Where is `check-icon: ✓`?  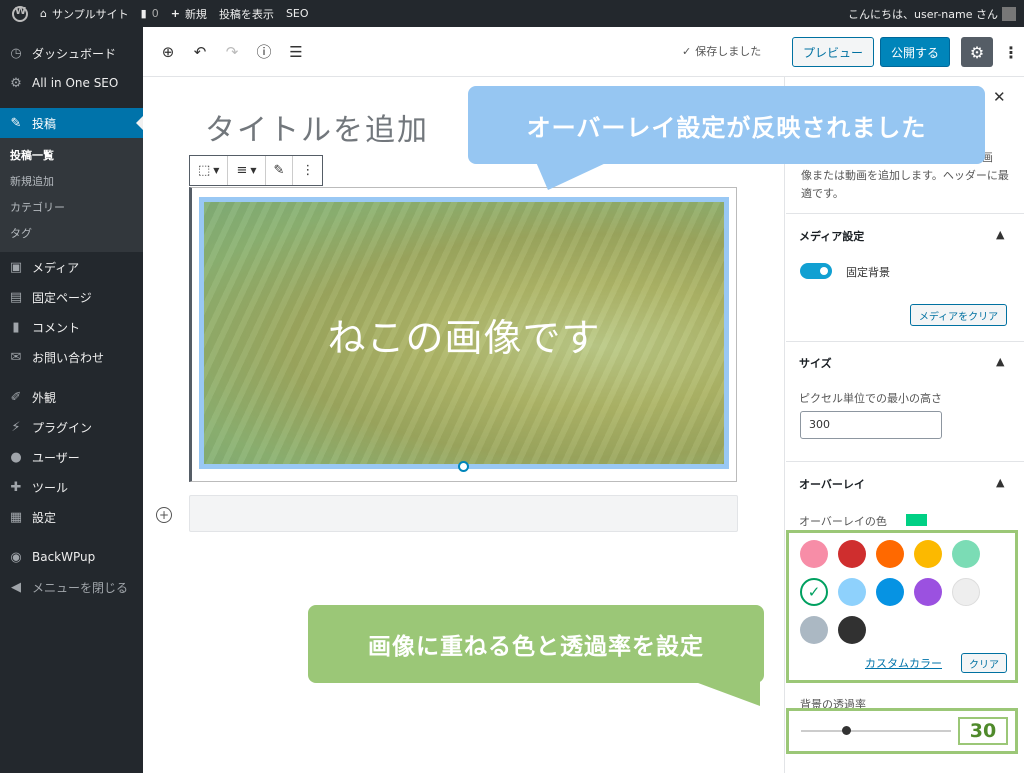 check-icon: ✓ is located at coordinates (814, 592).